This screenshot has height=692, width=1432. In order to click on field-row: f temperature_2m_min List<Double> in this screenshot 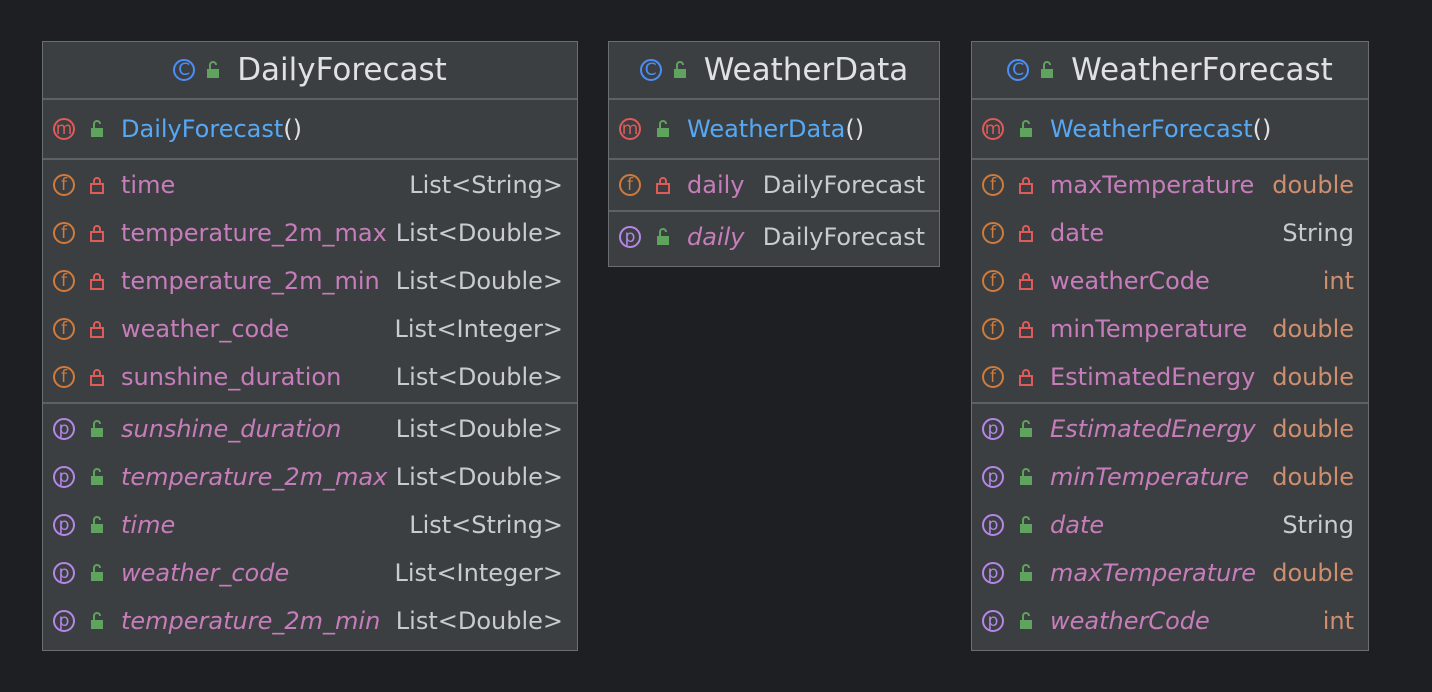, I will do `click(310, 281)`.